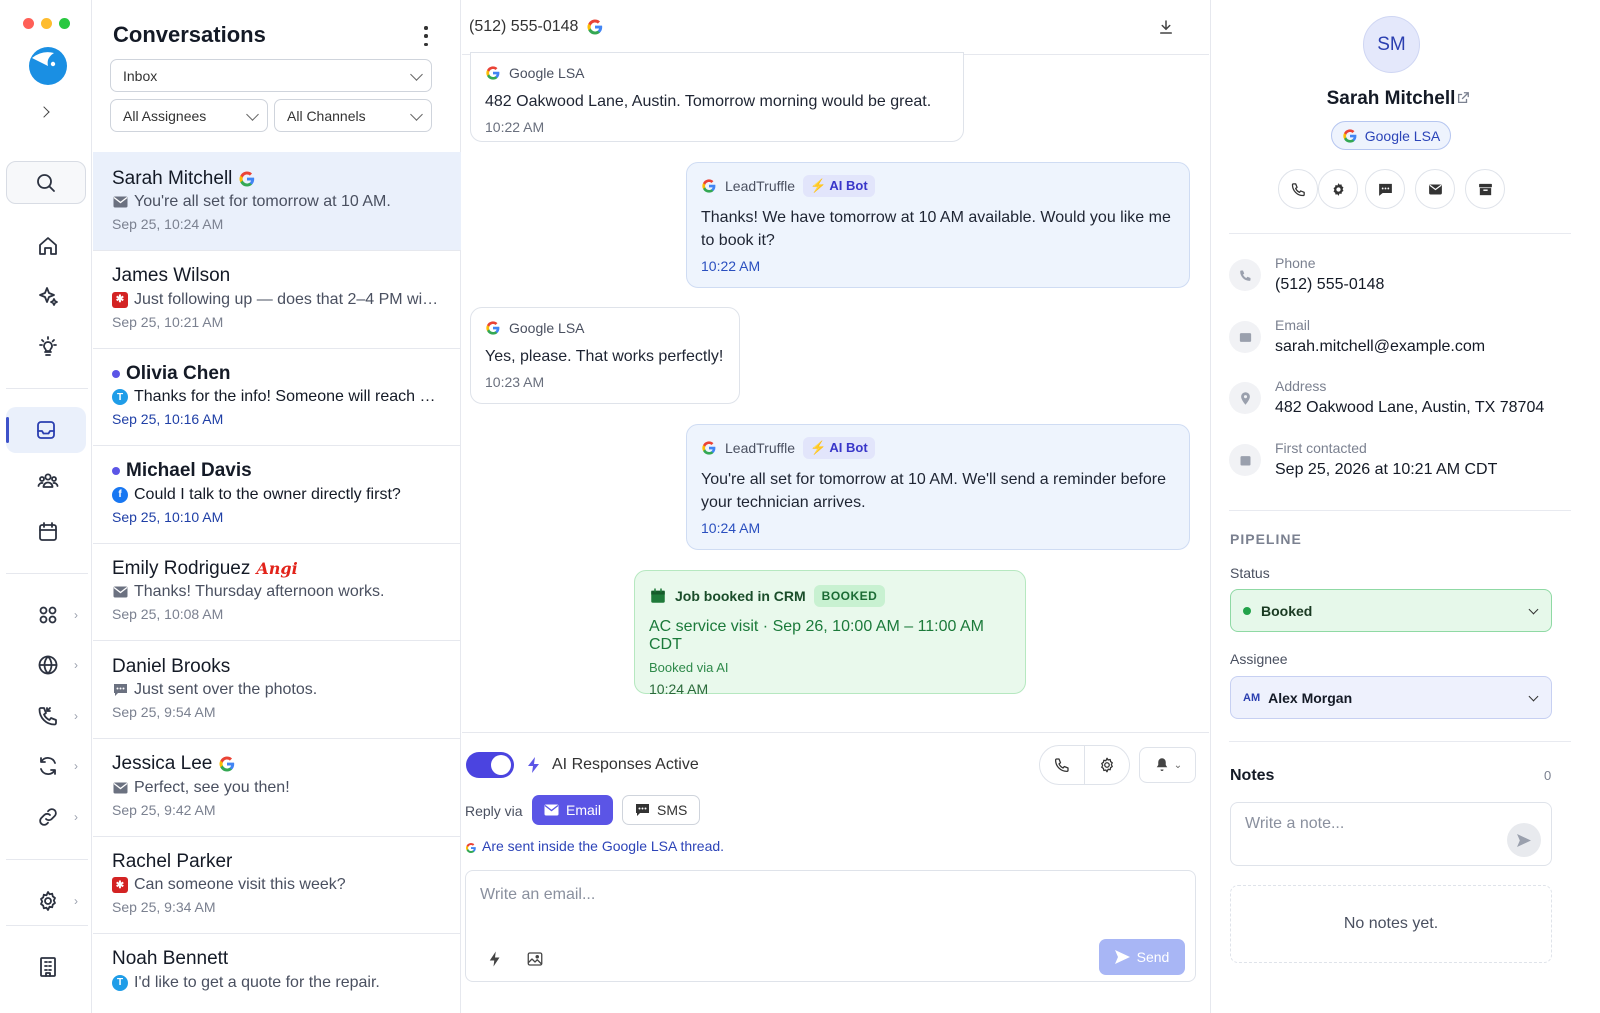 The height and width of the screenshot is (1013, 1600). I want to click on bell-icon, so click(1162, 764).